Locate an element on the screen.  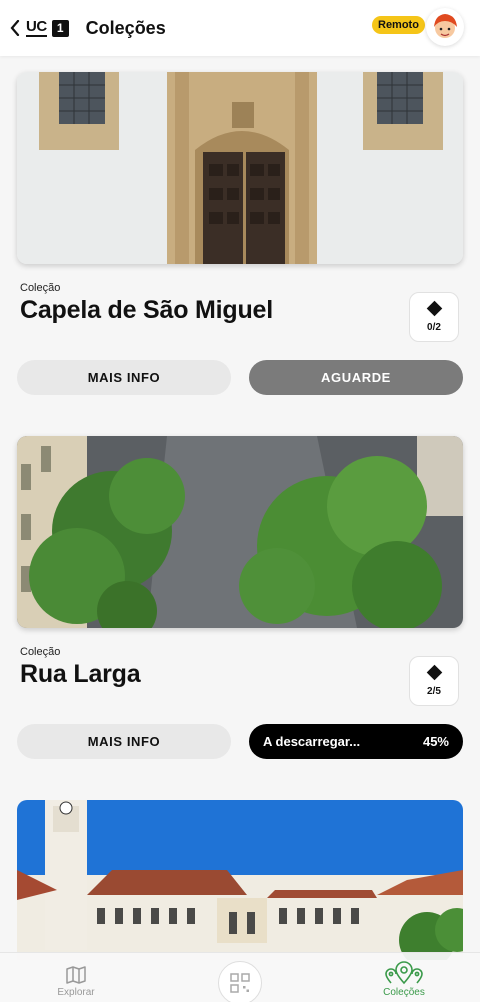
bottom-nav: Explorar Coleções is located at coordinates (240, 977).